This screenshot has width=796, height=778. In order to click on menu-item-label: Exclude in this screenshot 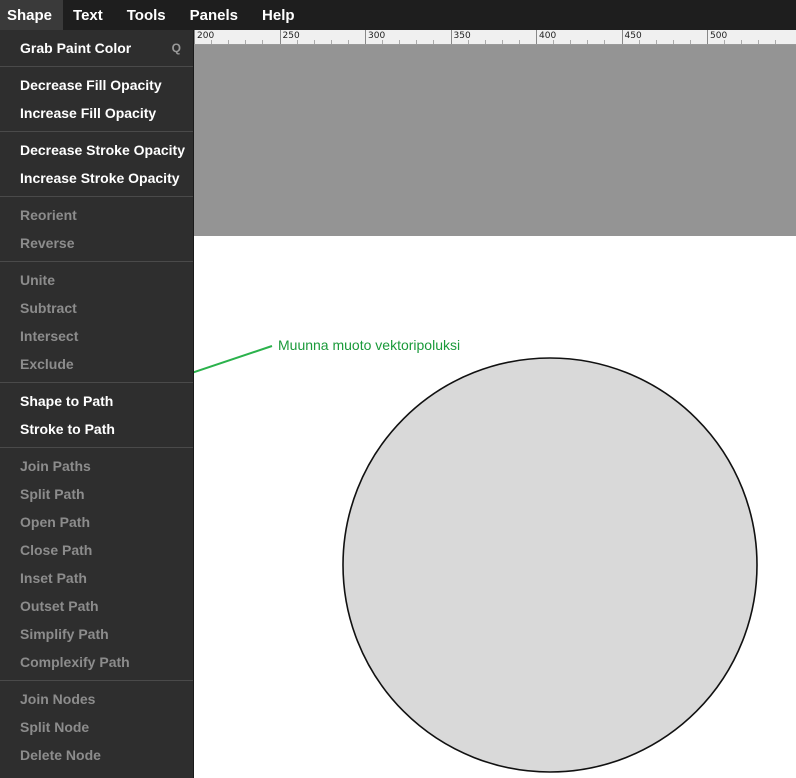, I will do `click(47, 364)`.